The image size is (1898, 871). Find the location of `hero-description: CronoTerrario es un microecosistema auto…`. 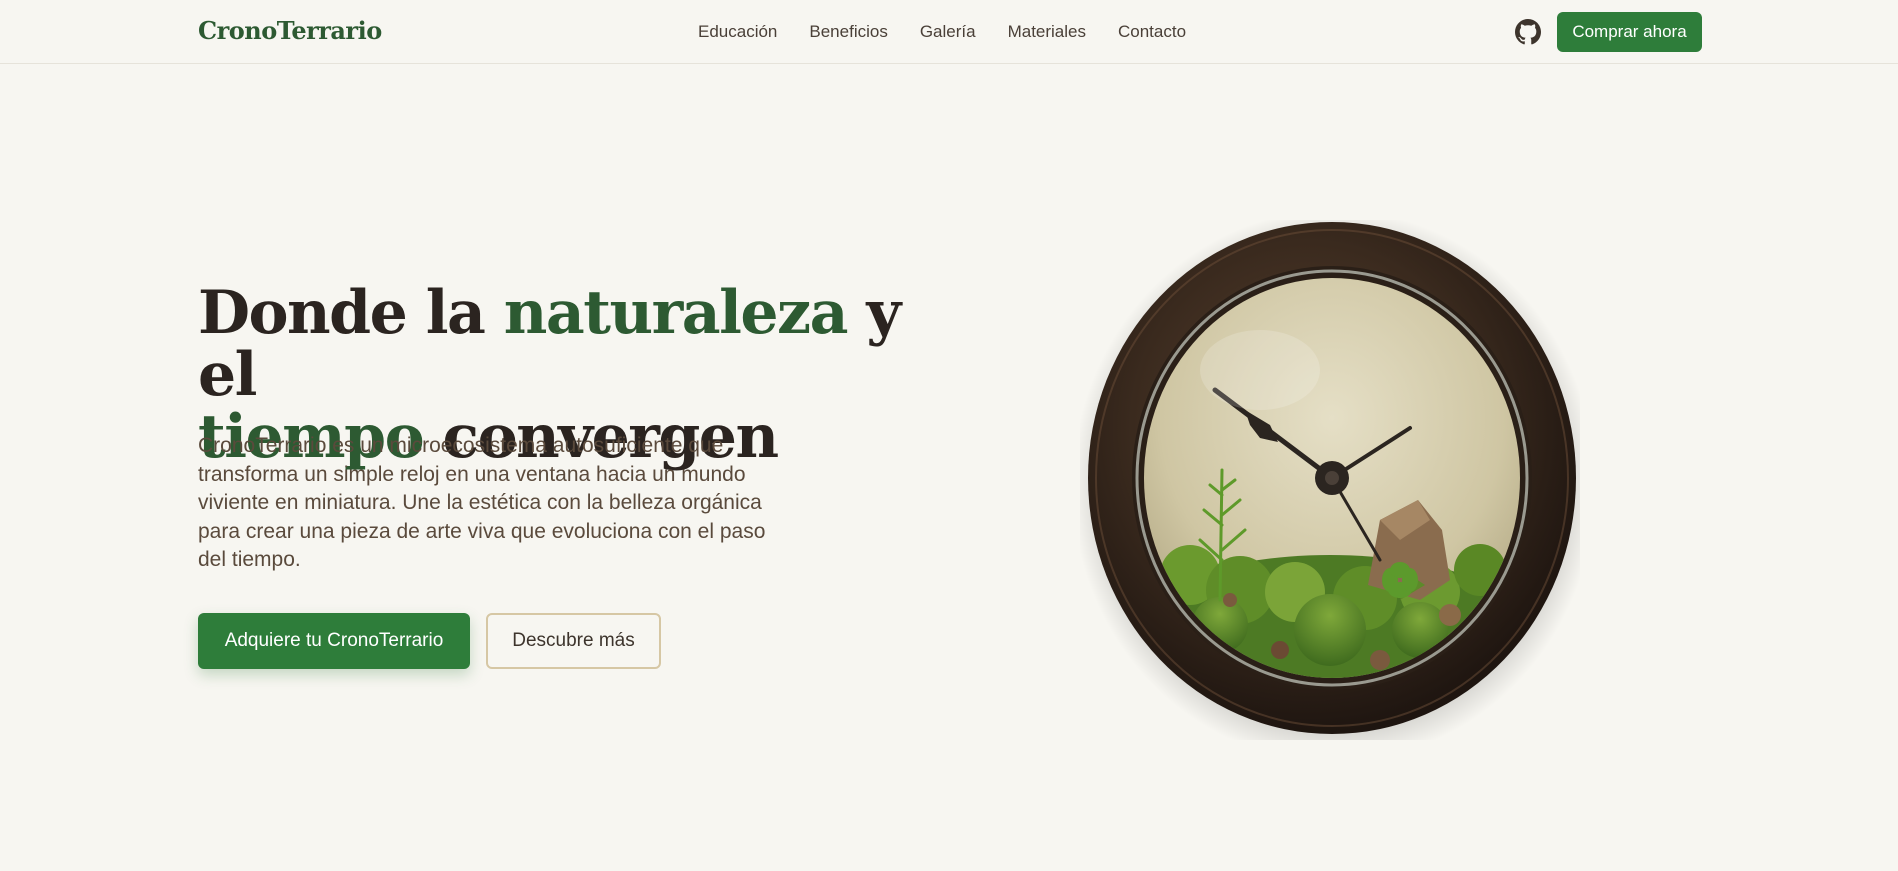

hero-description: CronoTerrario es un microecosistema auto… is located at coordinates (482, 502).